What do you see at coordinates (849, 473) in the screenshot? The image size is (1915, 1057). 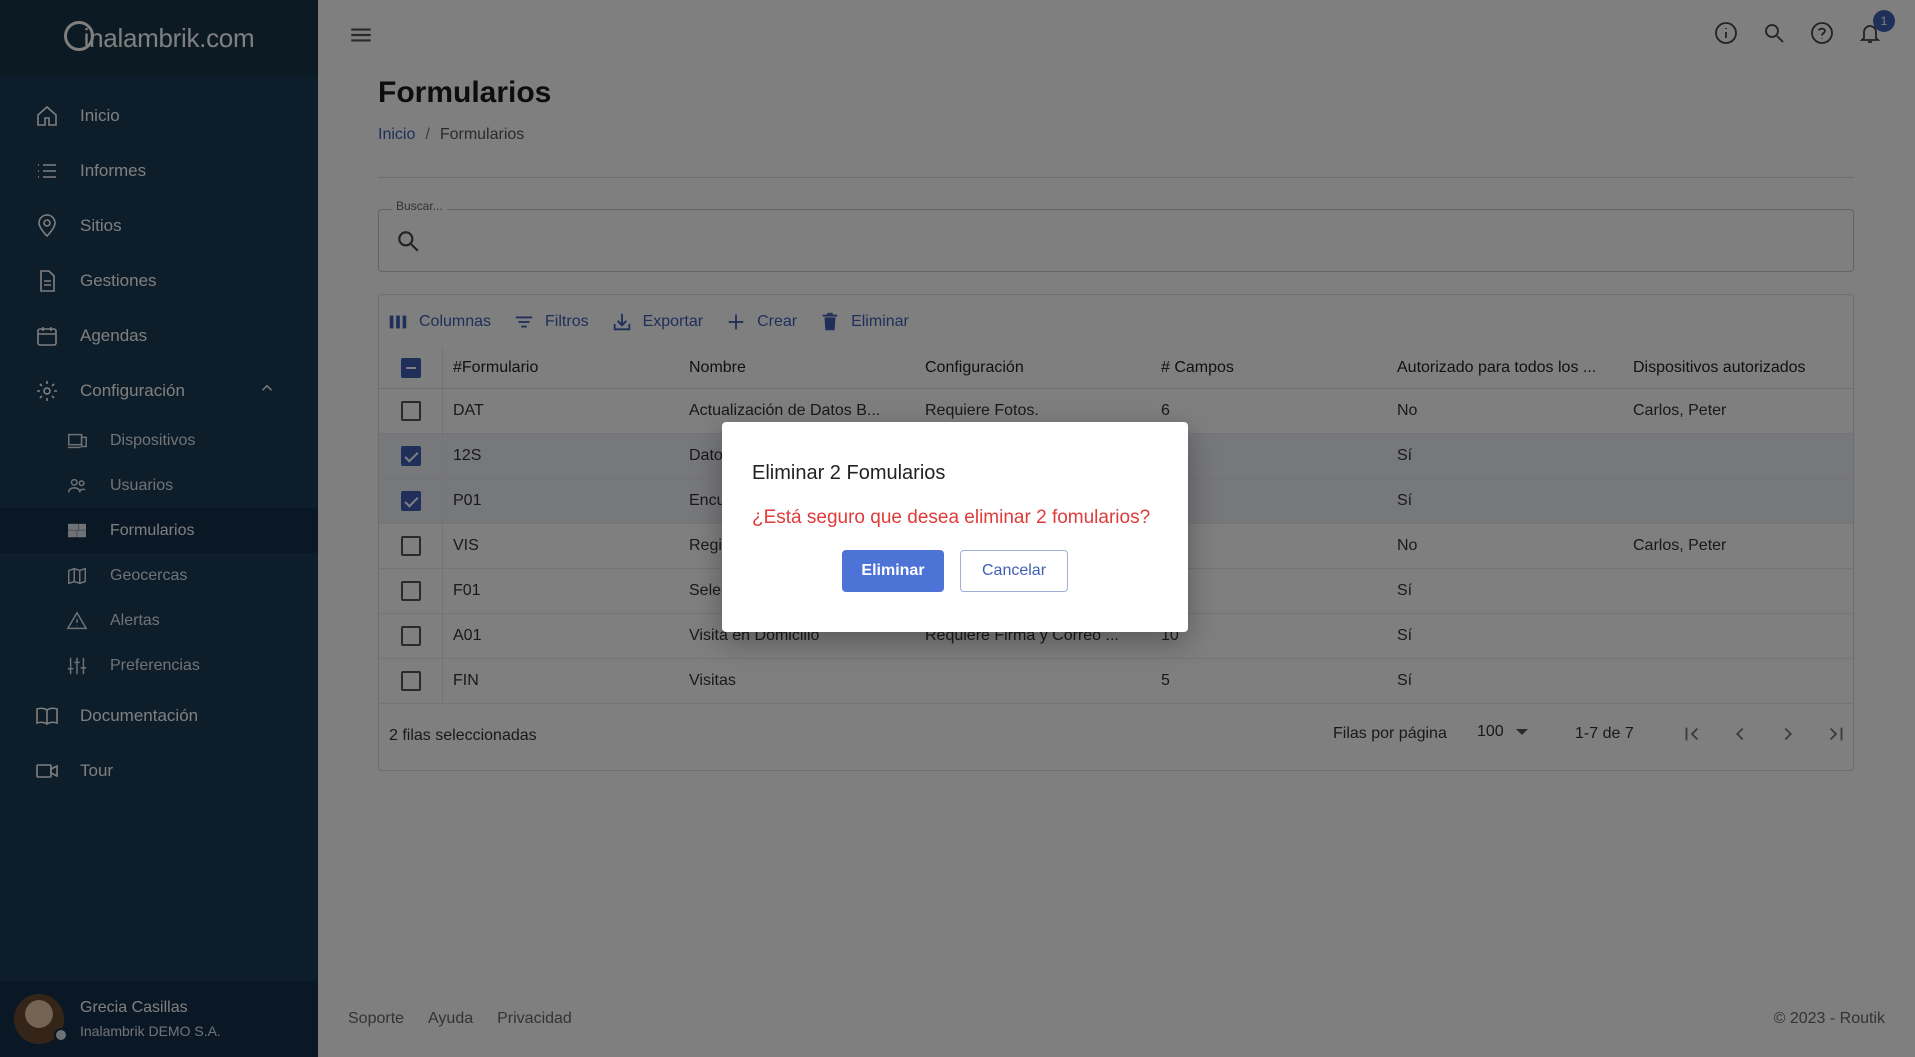 I see `dialog-title: Eliminar 2 Fomularios` at bounding box center [849, 473].